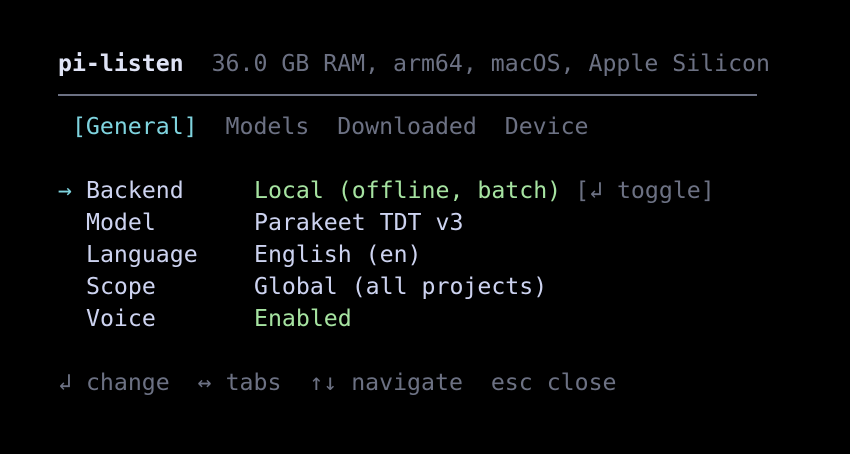  I want to click on footer-hints: ↲ change ↔ tabs ↑↓ navigate esc close, so click(337, 383).